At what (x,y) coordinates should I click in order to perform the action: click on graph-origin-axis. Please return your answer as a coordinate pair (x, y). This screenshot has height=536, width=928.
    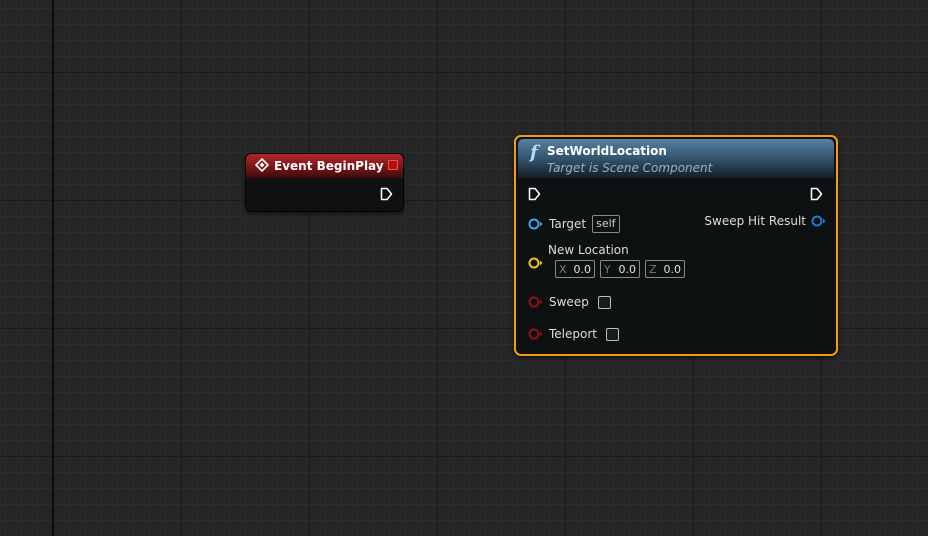
    Looking at the image, I should click on (53, 268).